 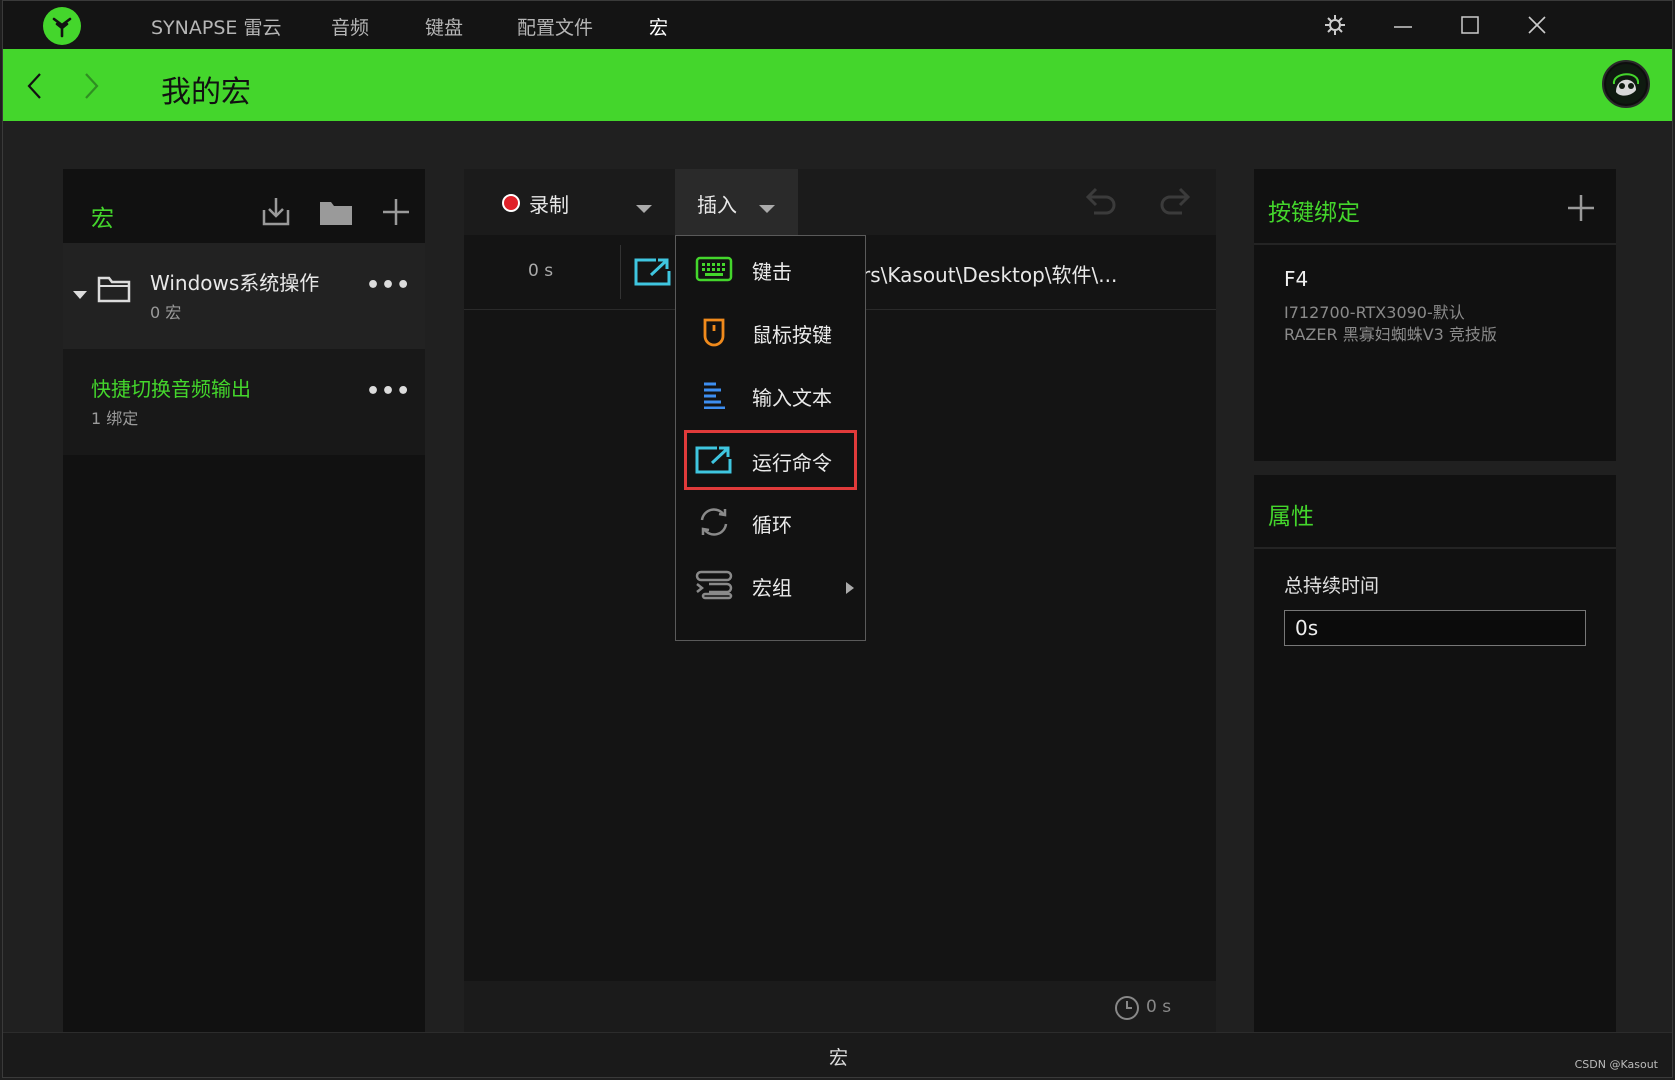 I want to click on menu-item-mouse-button: 鼠标按键, so click(x=770, y=332).